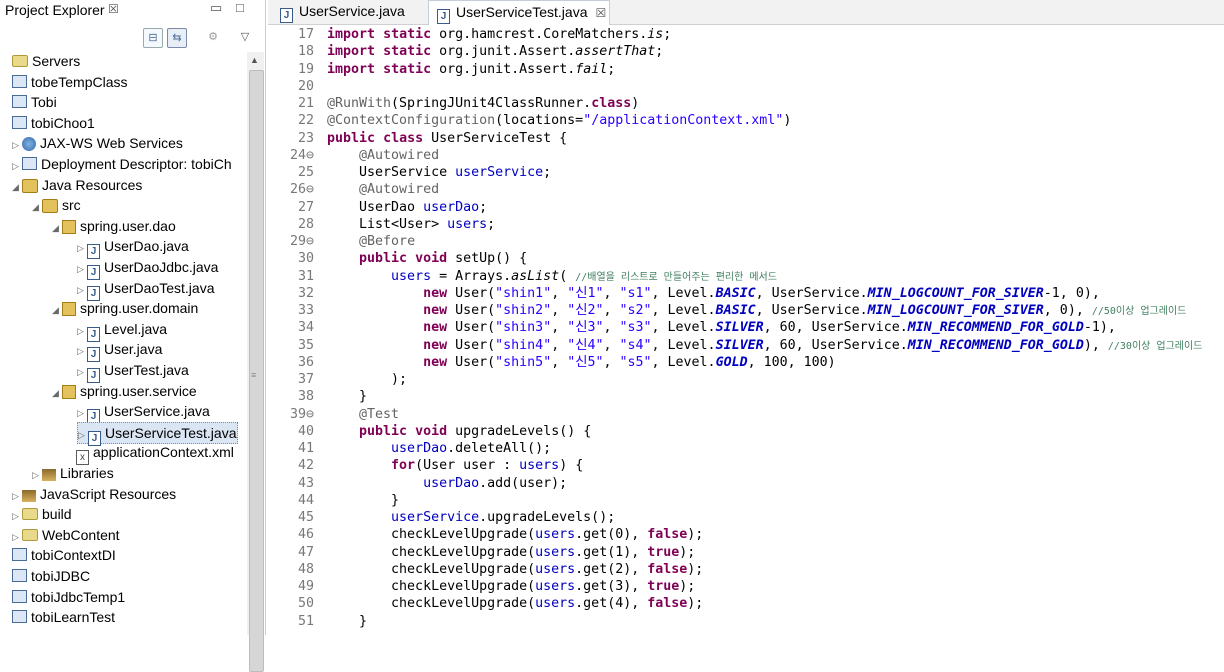  I want to click on line-number: 22, so click(305, 121).